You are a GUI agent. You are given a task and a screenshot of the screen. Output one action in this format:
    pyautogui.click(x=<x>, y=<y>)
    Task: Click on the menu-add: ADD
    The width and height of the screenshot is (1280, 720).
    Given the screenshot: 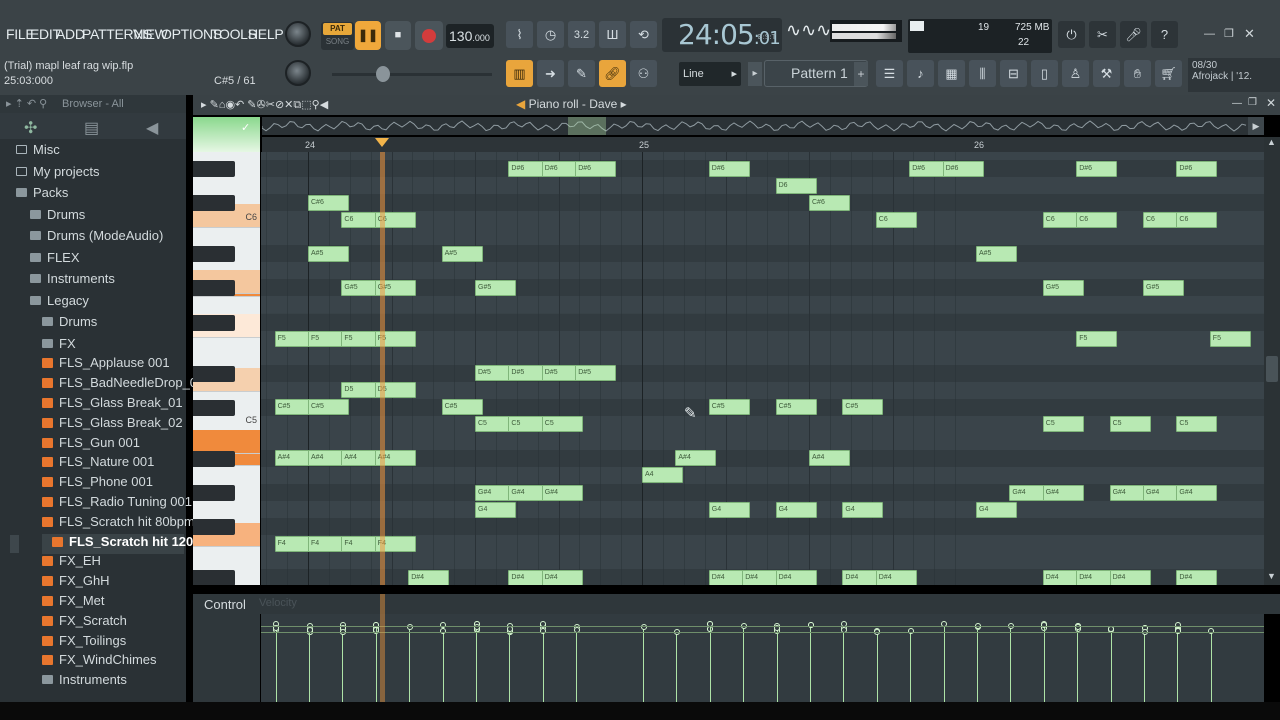 What is the action you would take?
    pyautogui.click(x=70, y=34)
    